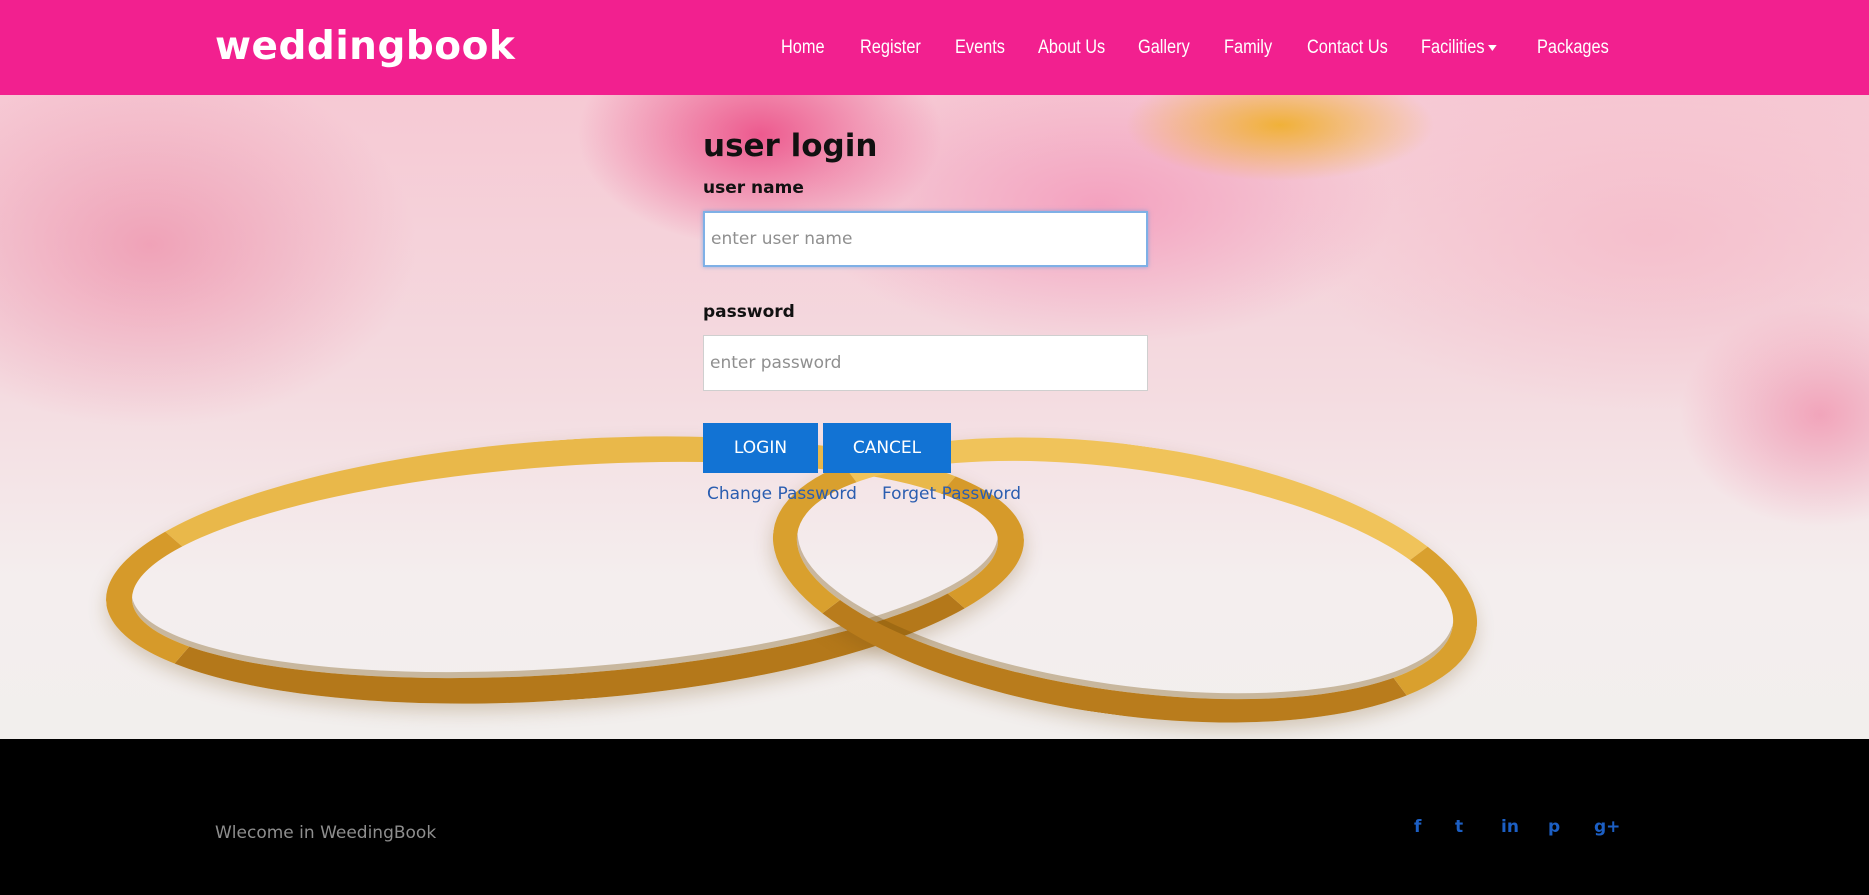  I want to click on login-button: LOGIN, so click(760, 448).